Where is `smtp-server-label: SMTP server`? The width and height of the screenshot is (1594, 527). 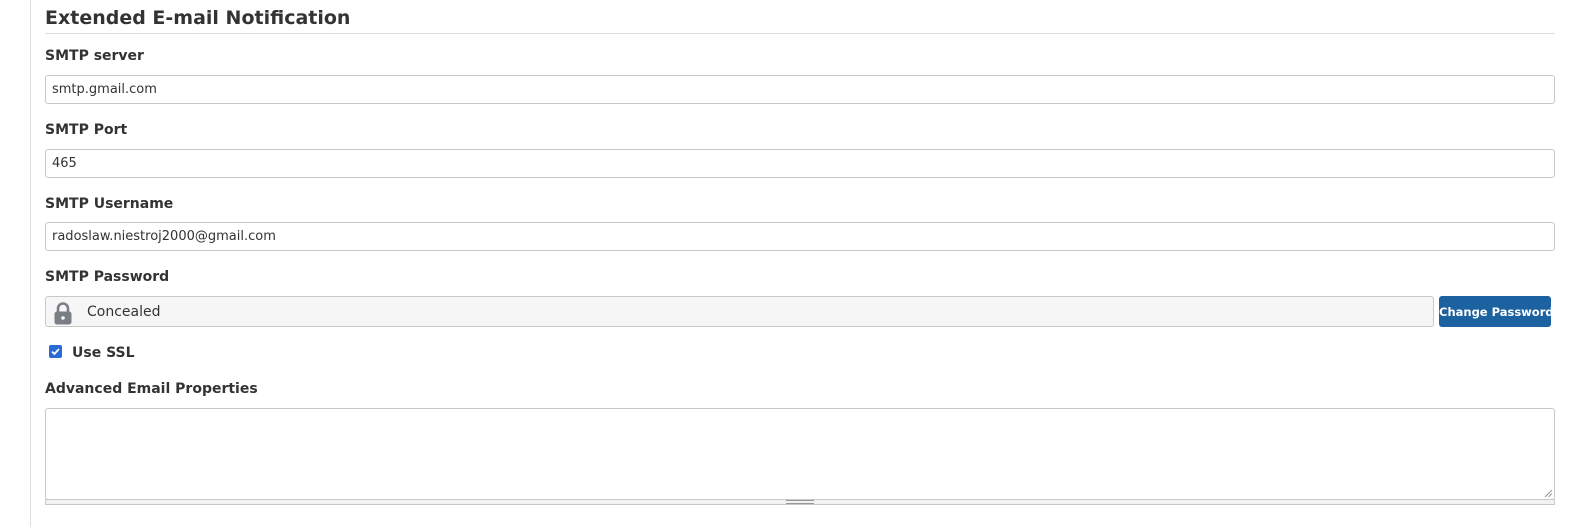 smtp-server-label: SMTP server is located at coordinates (94, 56).